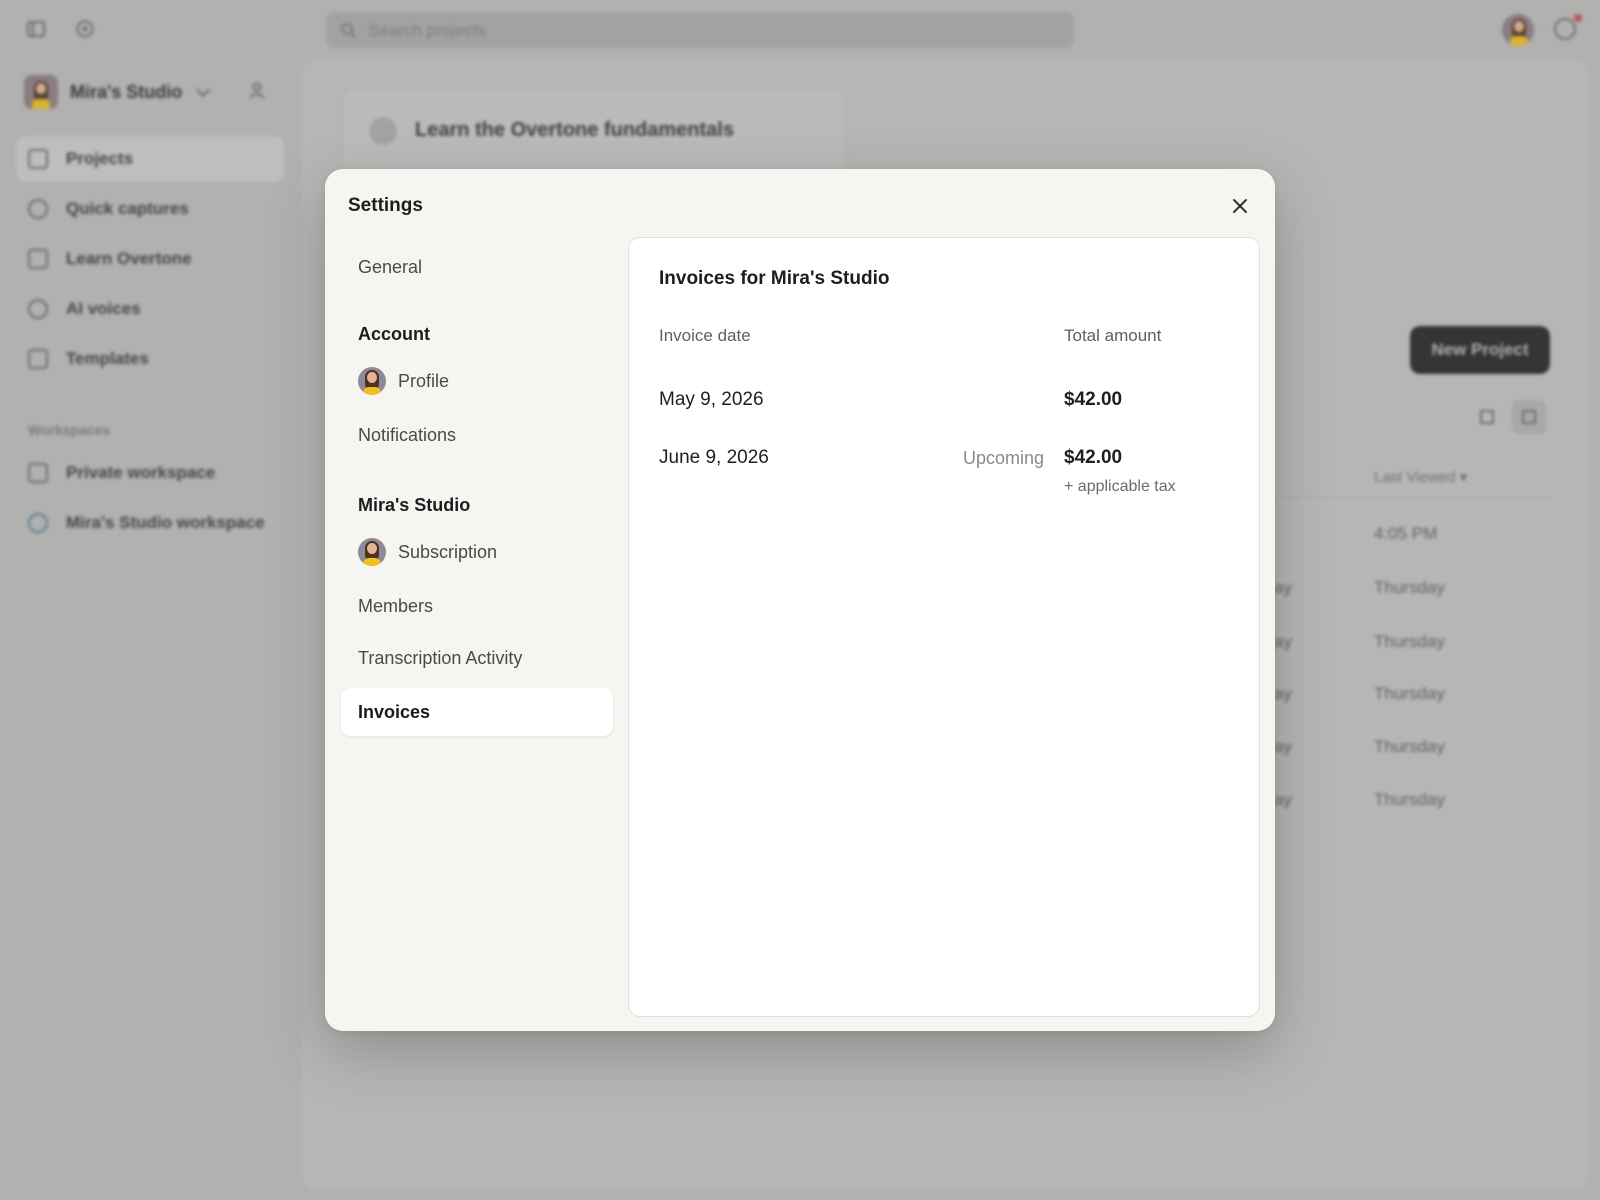  I want to click on total-amount-header: Total amount, so click(1113, 335).